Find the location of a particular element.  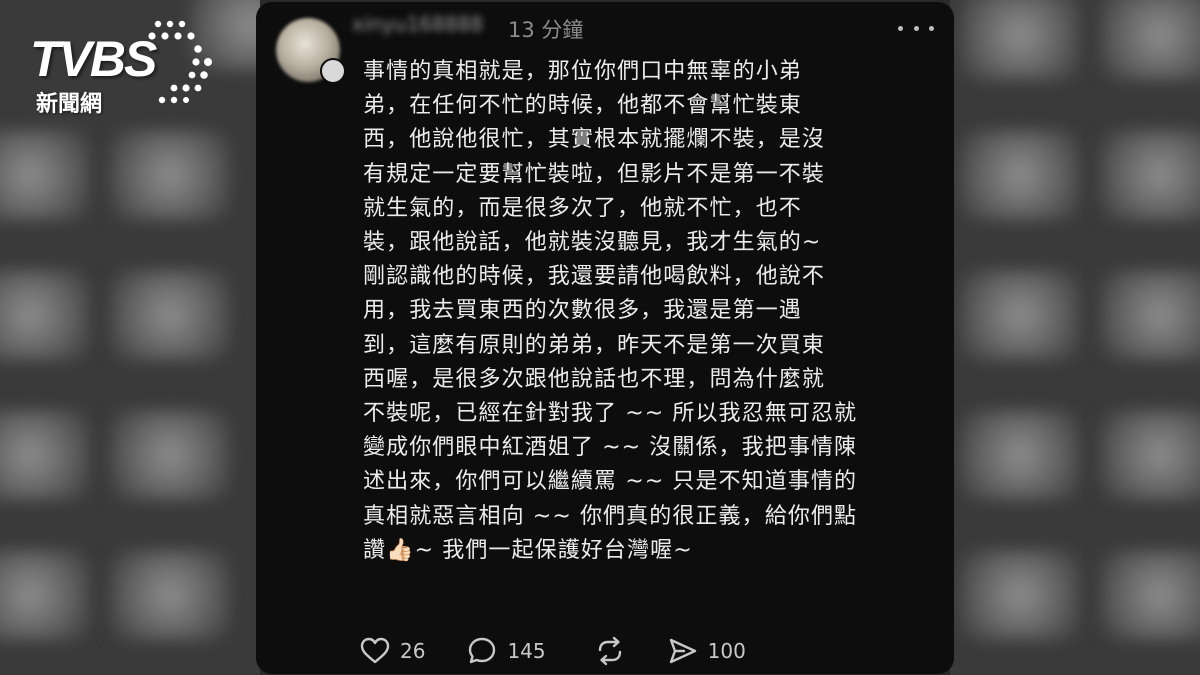

comment-bubble-icon is located at coordinates (482, 650).